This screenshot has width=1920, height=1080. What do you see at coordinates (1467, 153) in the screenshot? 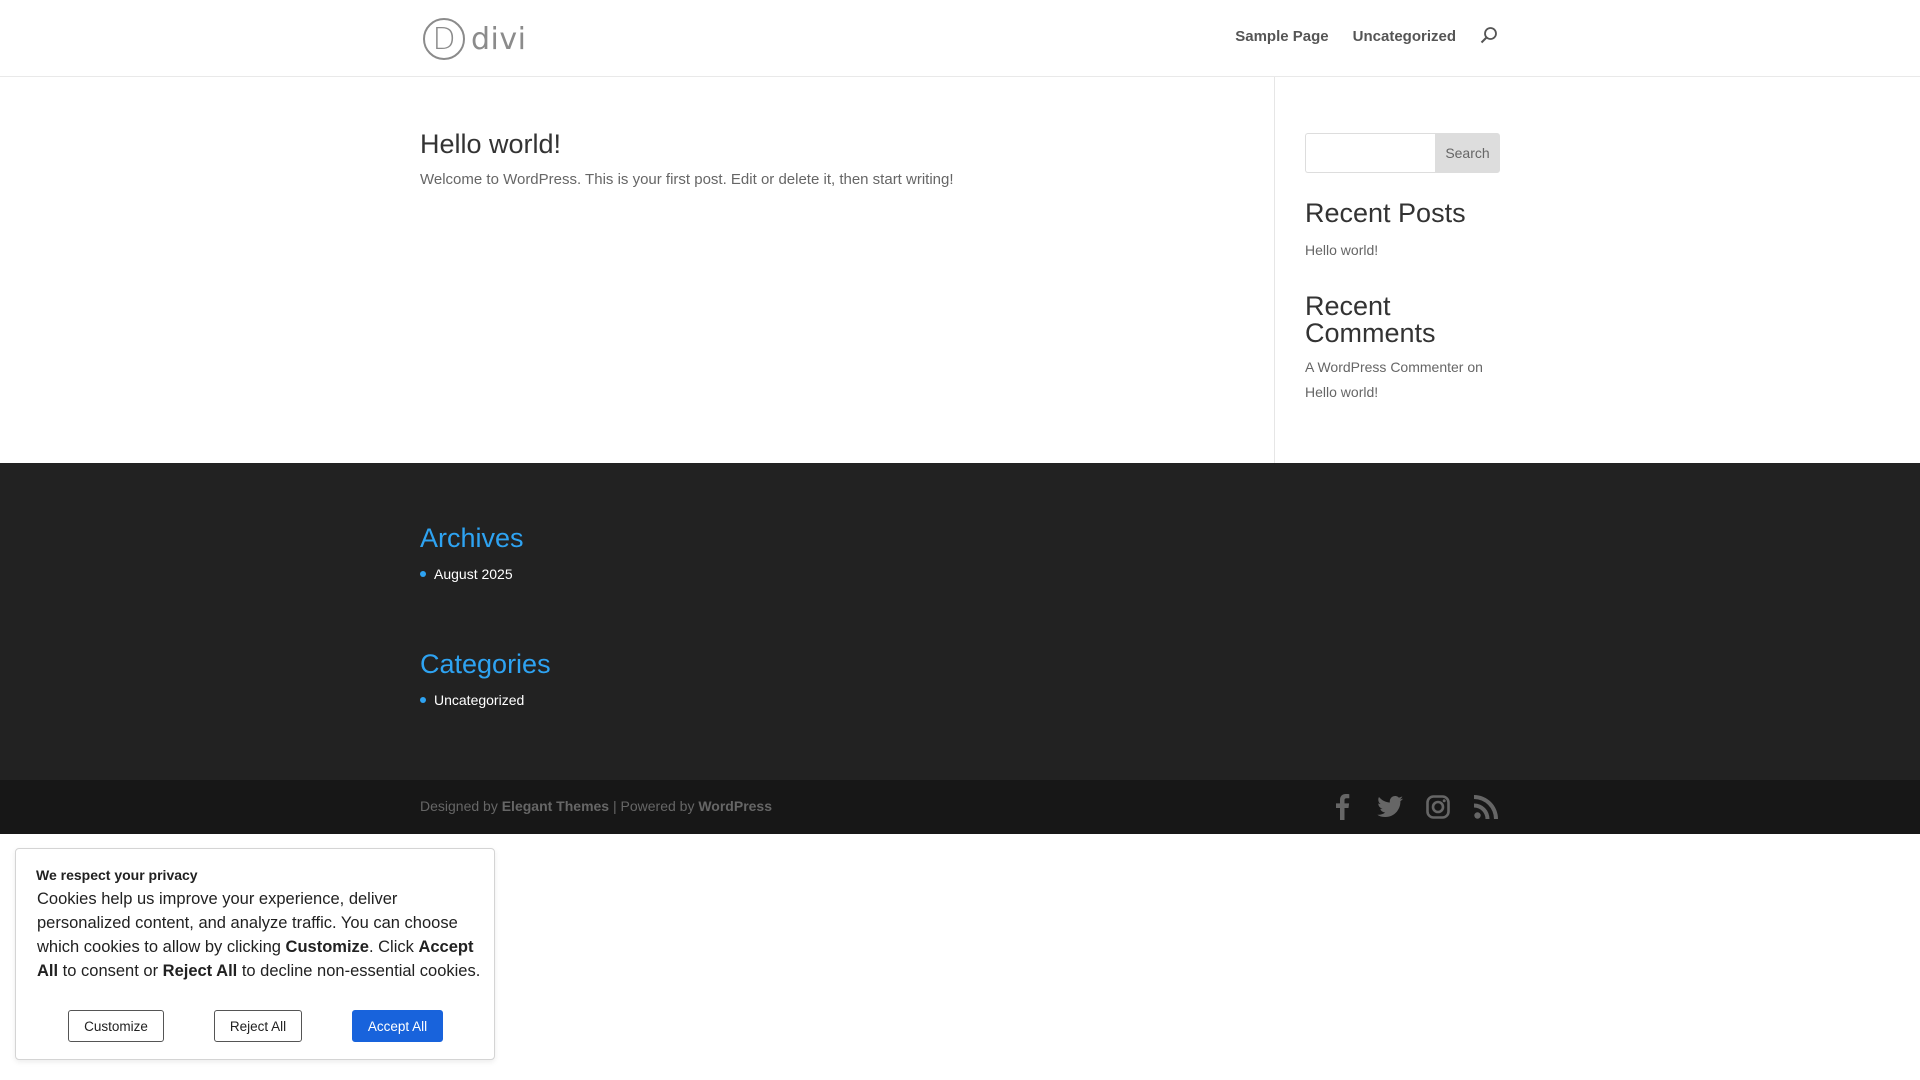
I see `sidebar-search-button: Search` at bounding box center [1467, 153].